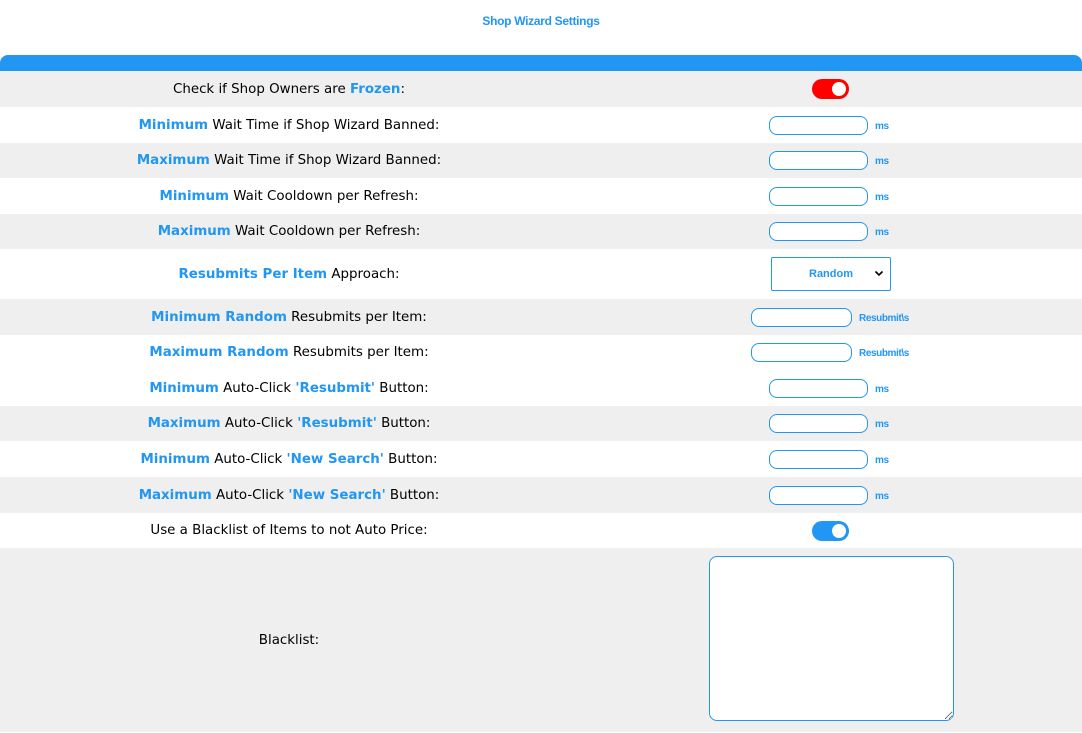 Image resolution: width=1082 pixels, height=733 pixels. I want to click on frozen-toggle, so click(830, 89).